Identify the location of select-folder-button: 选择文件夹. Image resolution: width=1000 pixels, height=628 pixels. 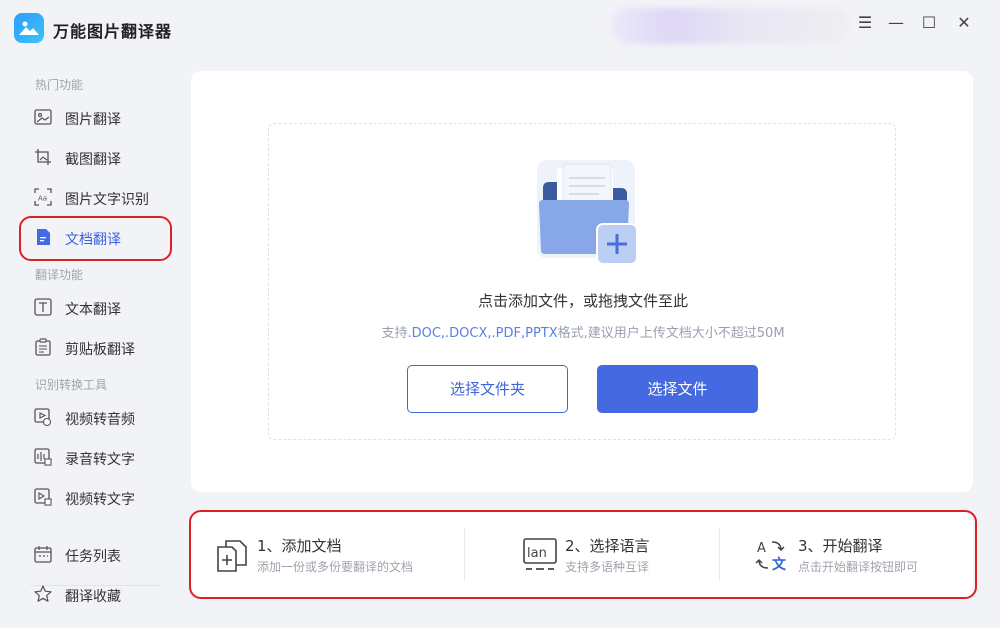
(487, 389).